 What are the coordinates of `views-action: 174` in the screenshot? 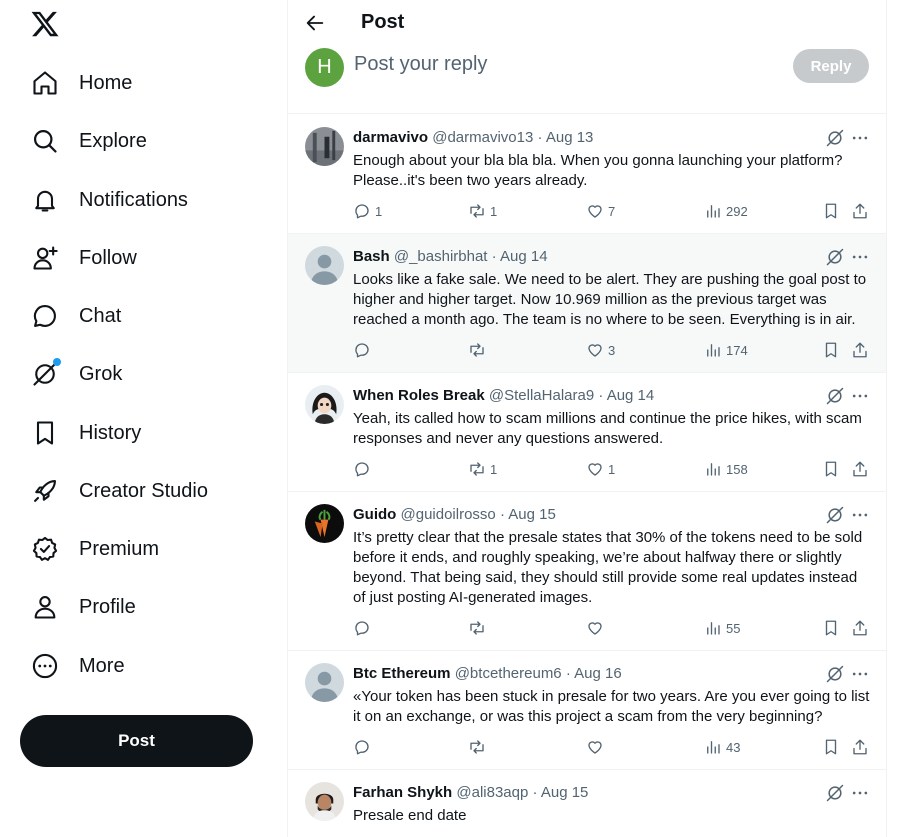 It's located at (726, 350).